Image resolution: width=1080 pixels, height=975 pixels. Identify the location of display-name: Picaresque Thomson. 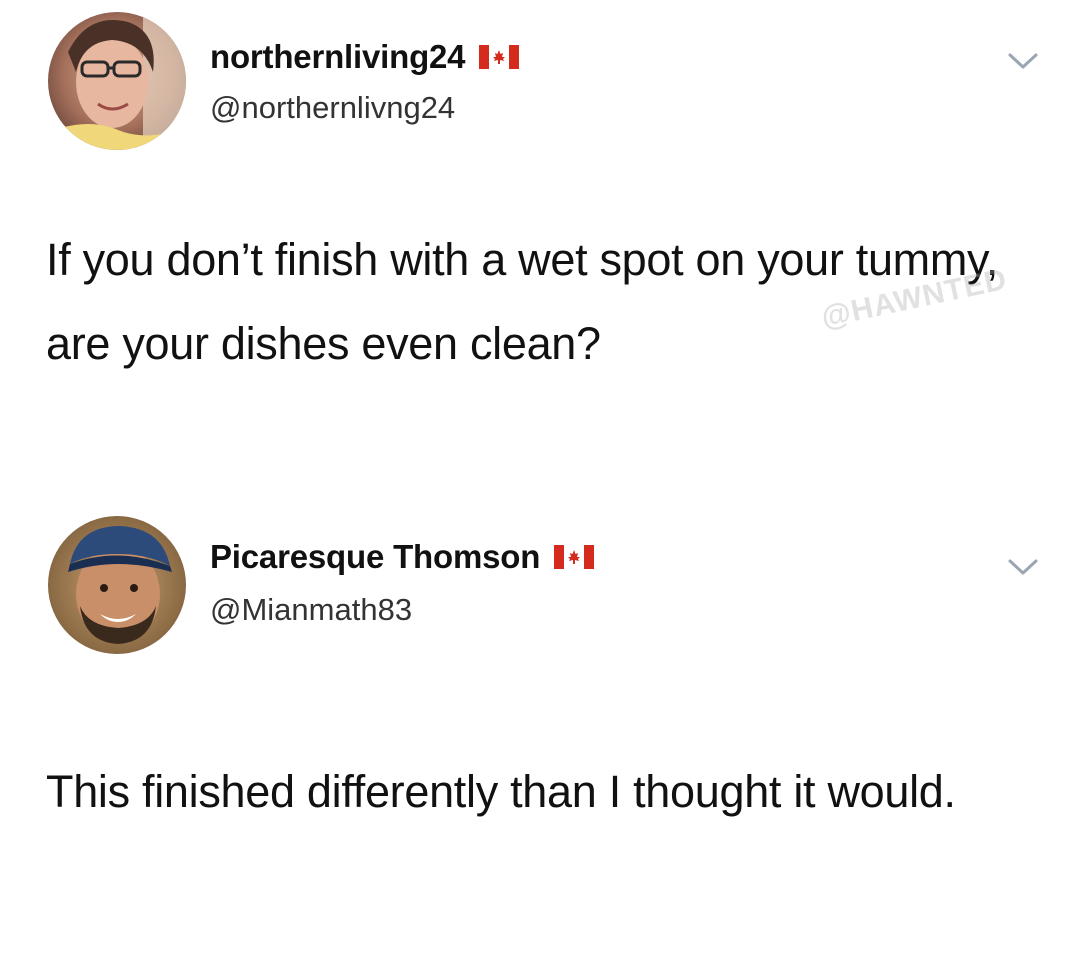
(375, 557).